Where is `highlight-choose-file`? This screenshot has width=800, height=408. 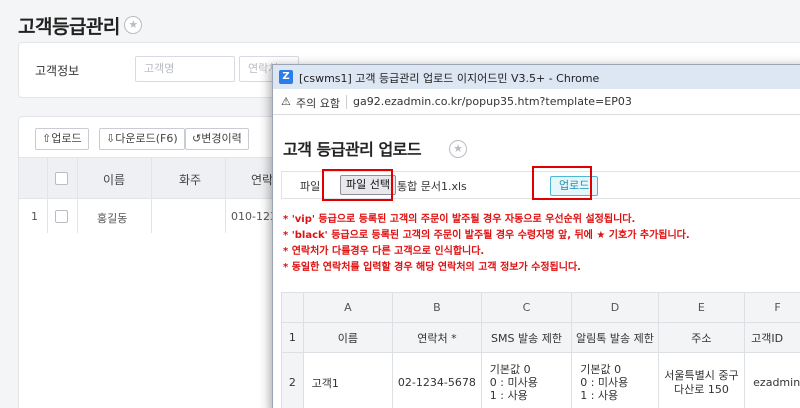 highlight-choose-file is located at coordinates (357, 185).